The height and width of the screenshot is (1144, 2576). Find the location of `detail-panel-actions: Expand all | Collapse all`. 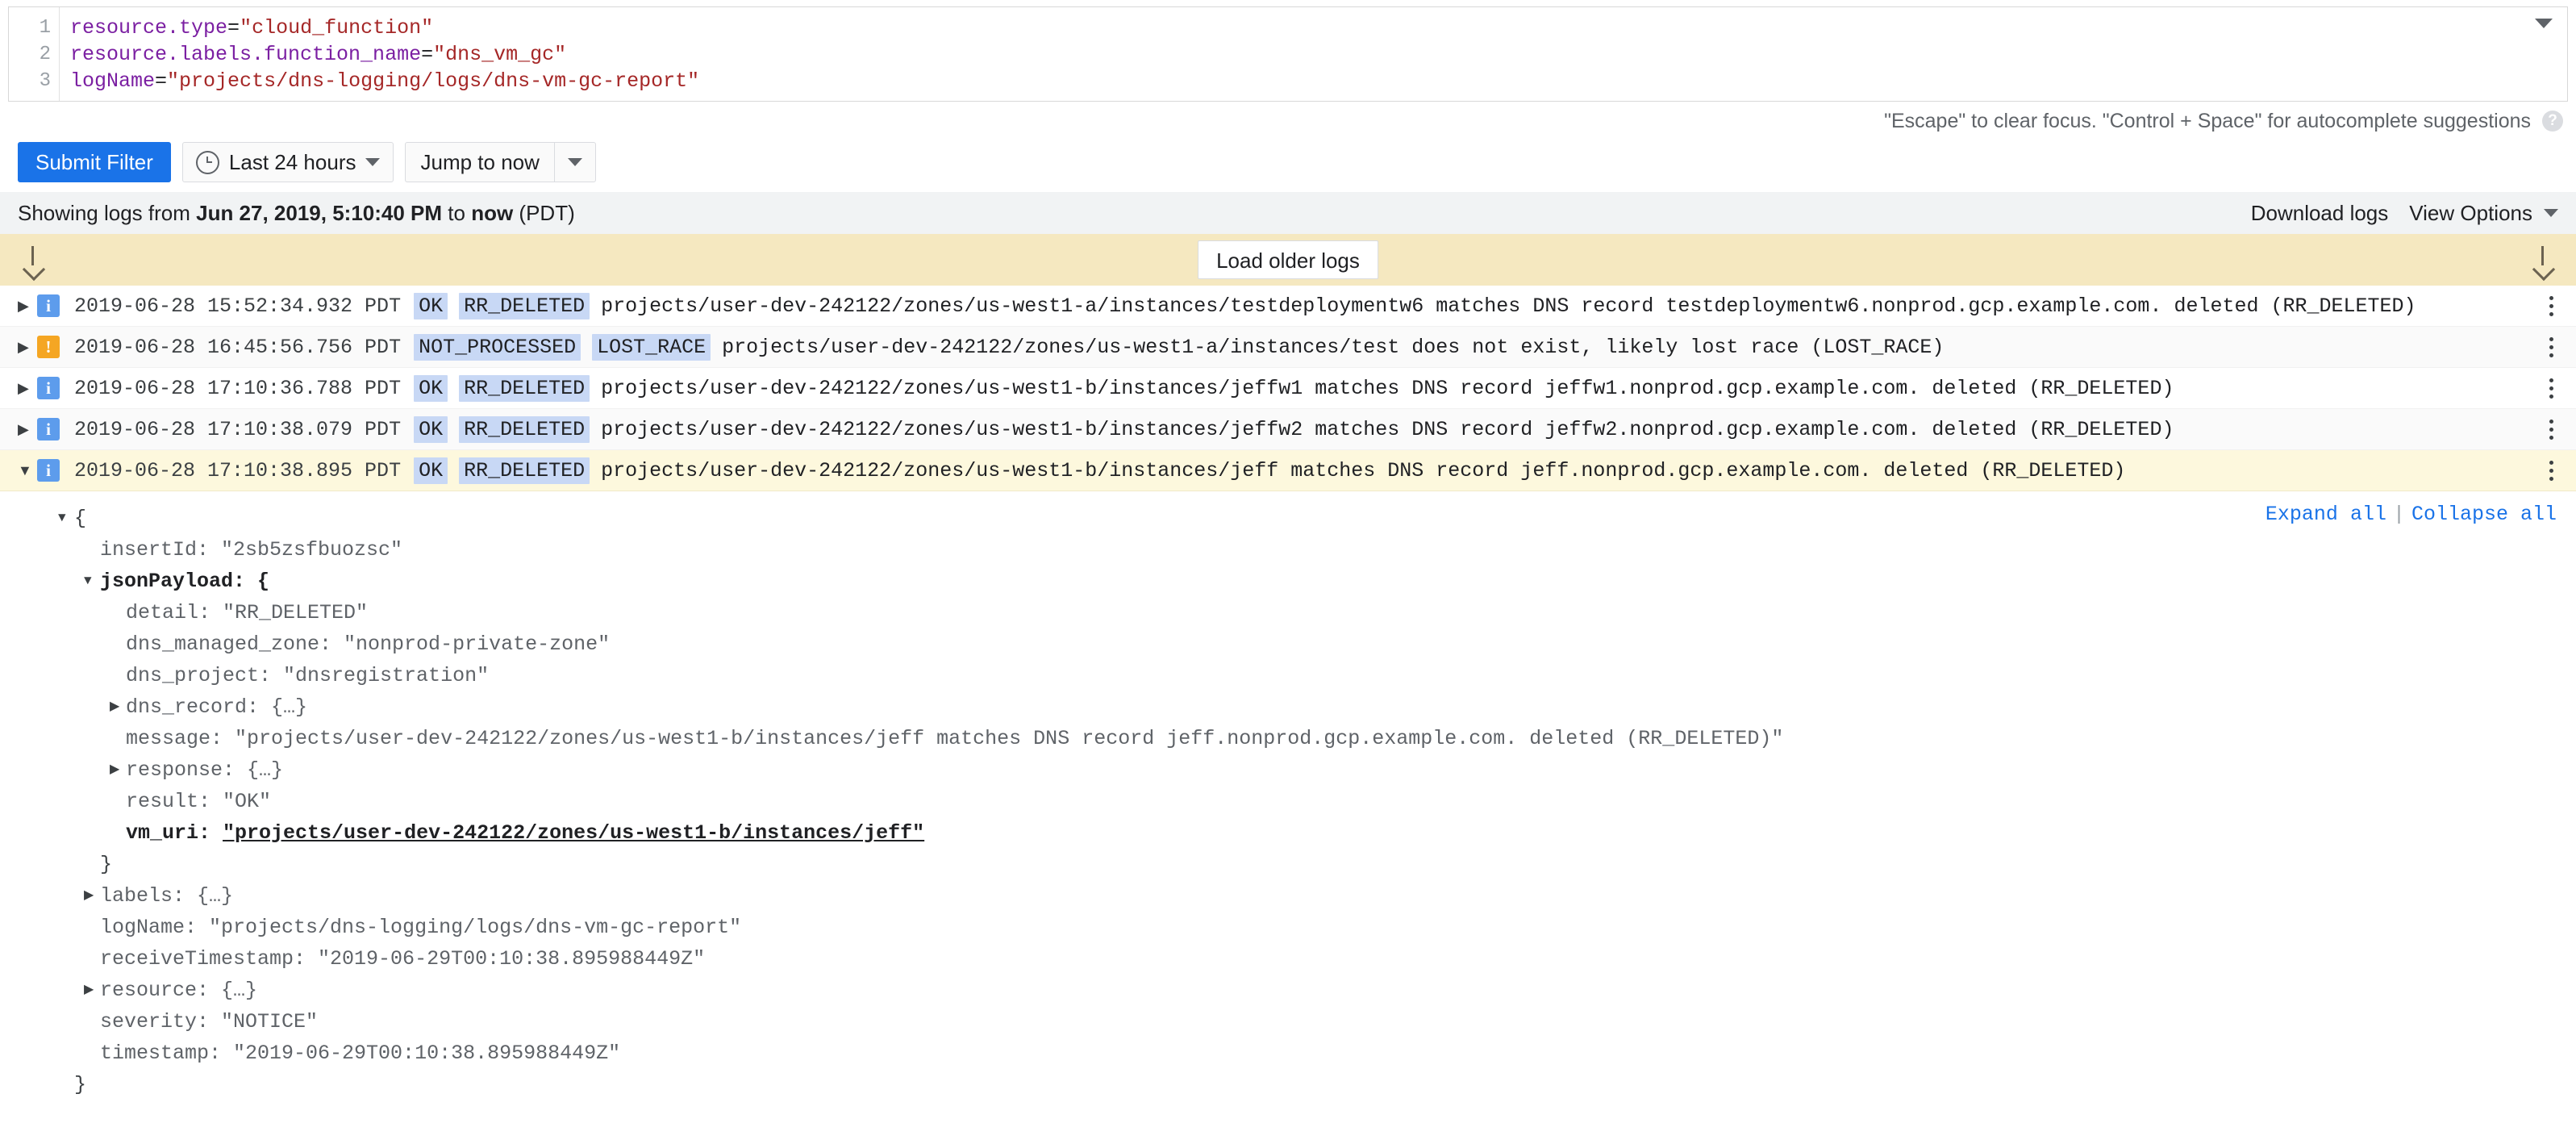

detail-panel-actions: Expand all | Collapse all is located at coordinates (2411, 514).